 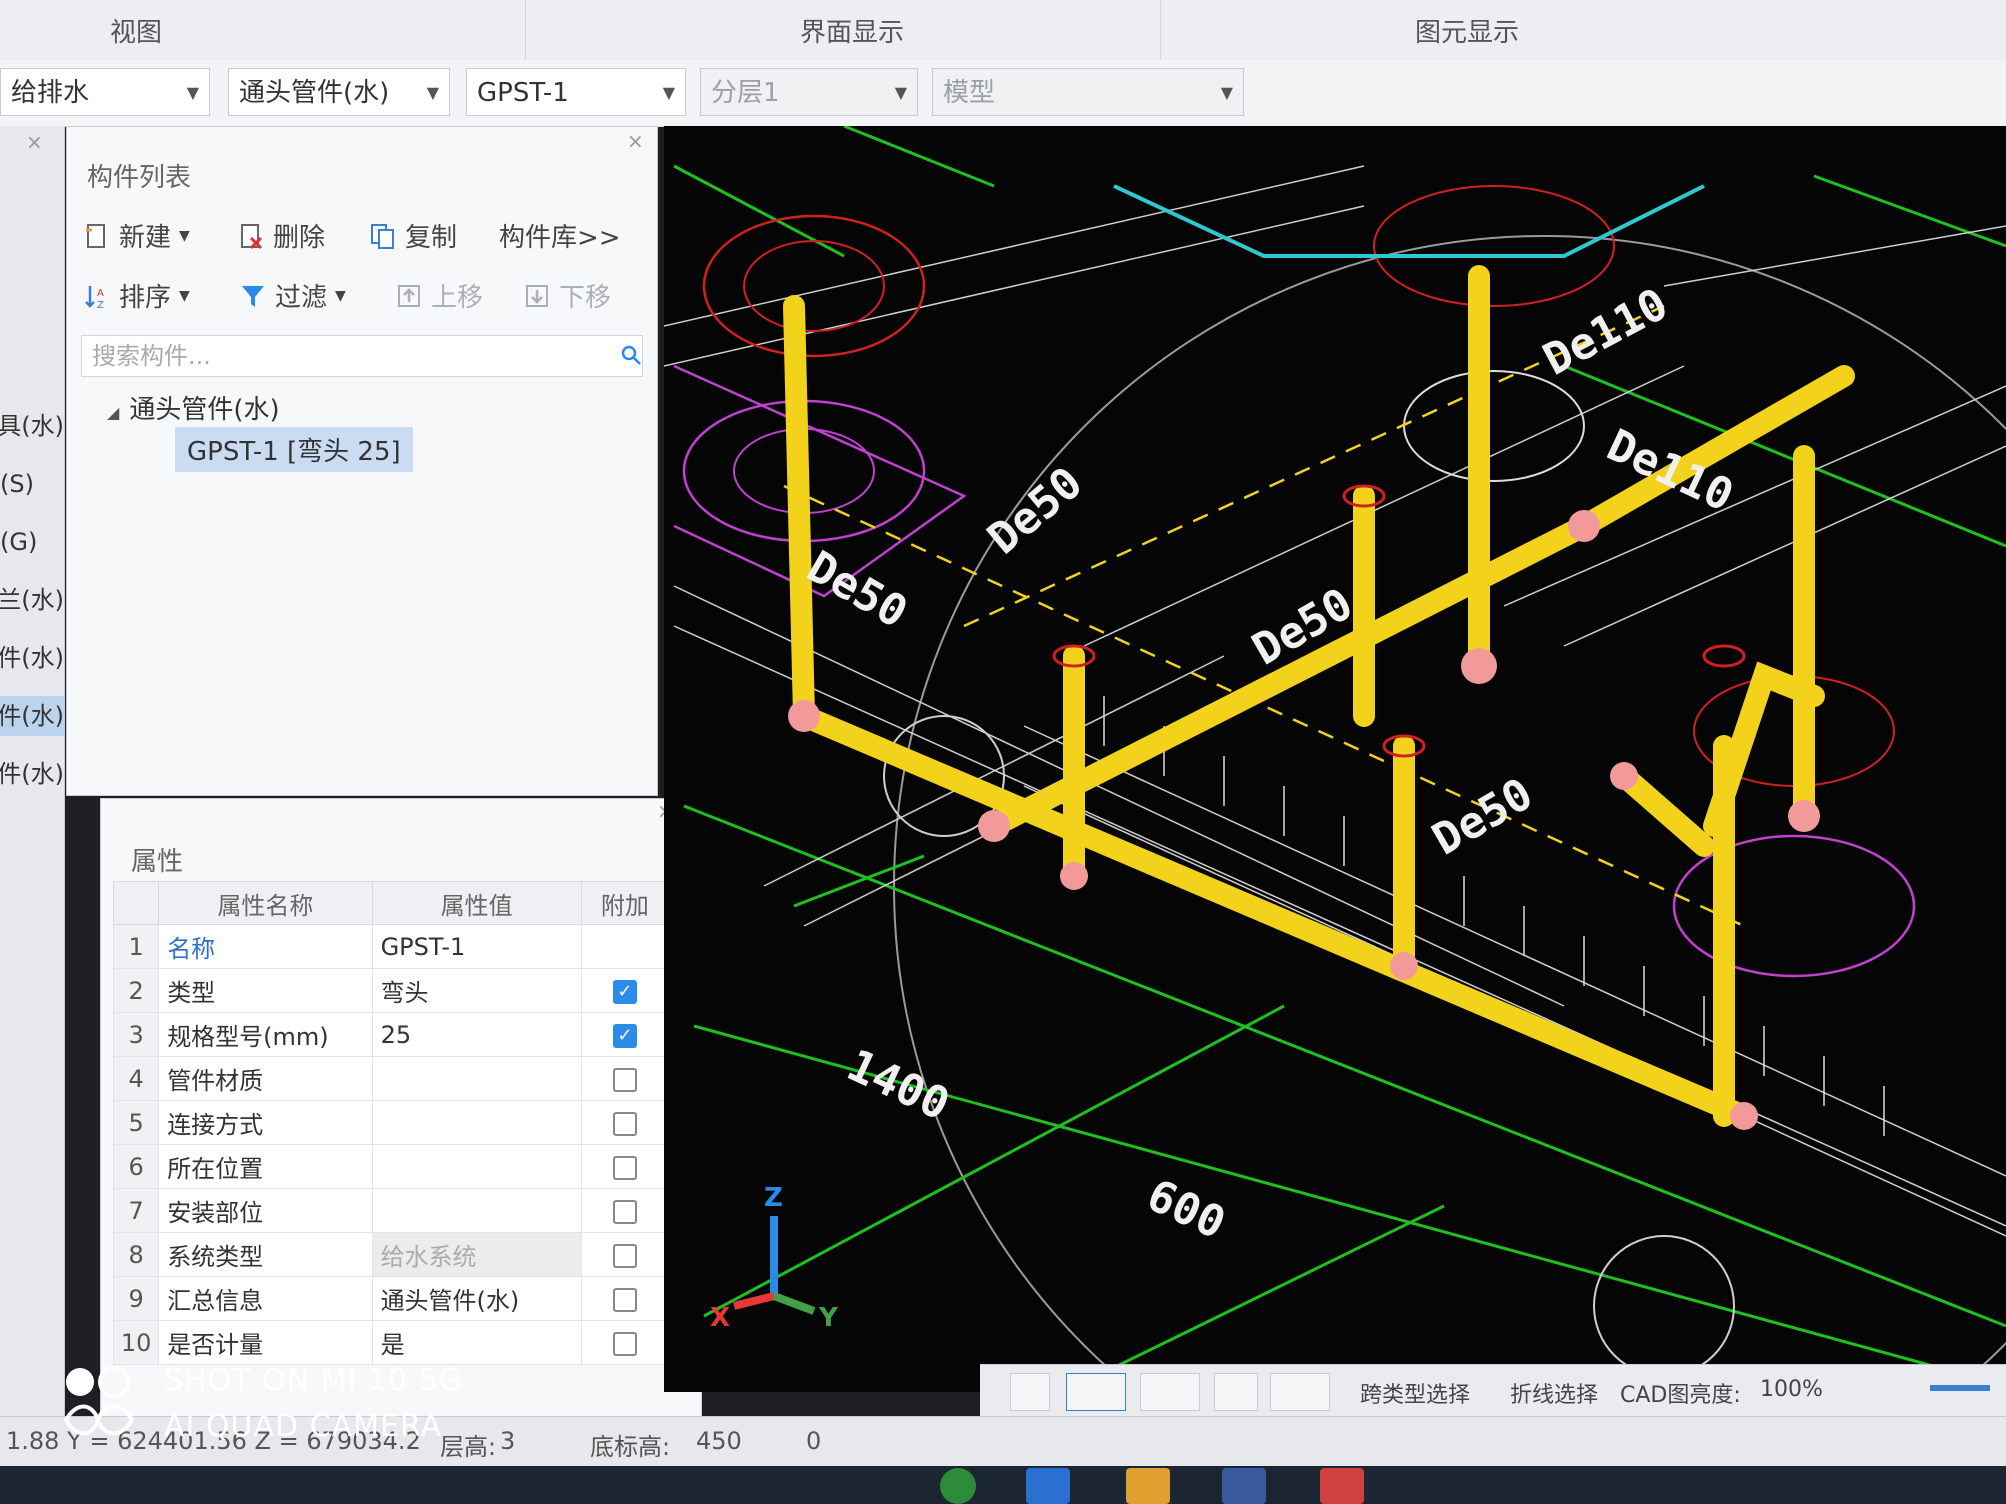 I want to click on mode-combo-value: 模型, so click(x=969, y=93).